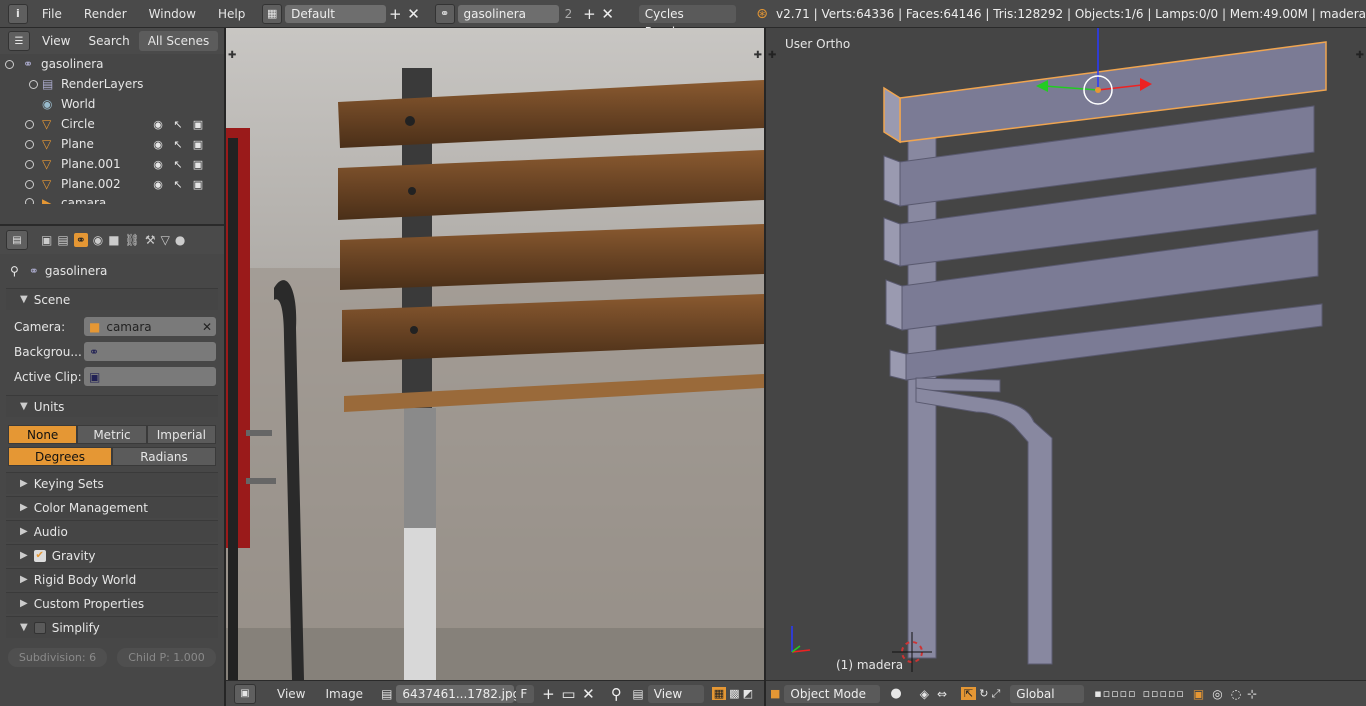  Describe the element at coordinates (1252, 694) in the screenshot. I see `snap-icon: ⊹` at that location.